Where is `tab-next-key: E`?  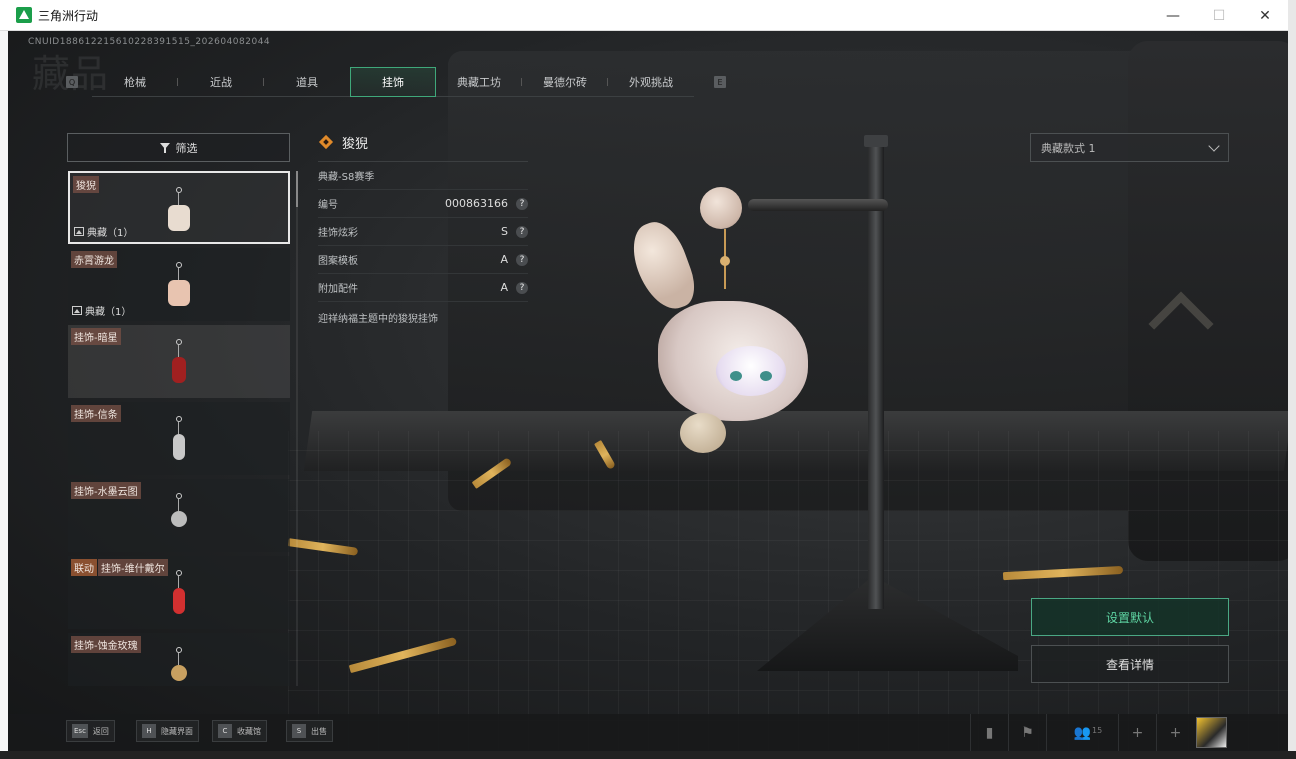
tab-next-key: E is located at coordinates (720, 82).